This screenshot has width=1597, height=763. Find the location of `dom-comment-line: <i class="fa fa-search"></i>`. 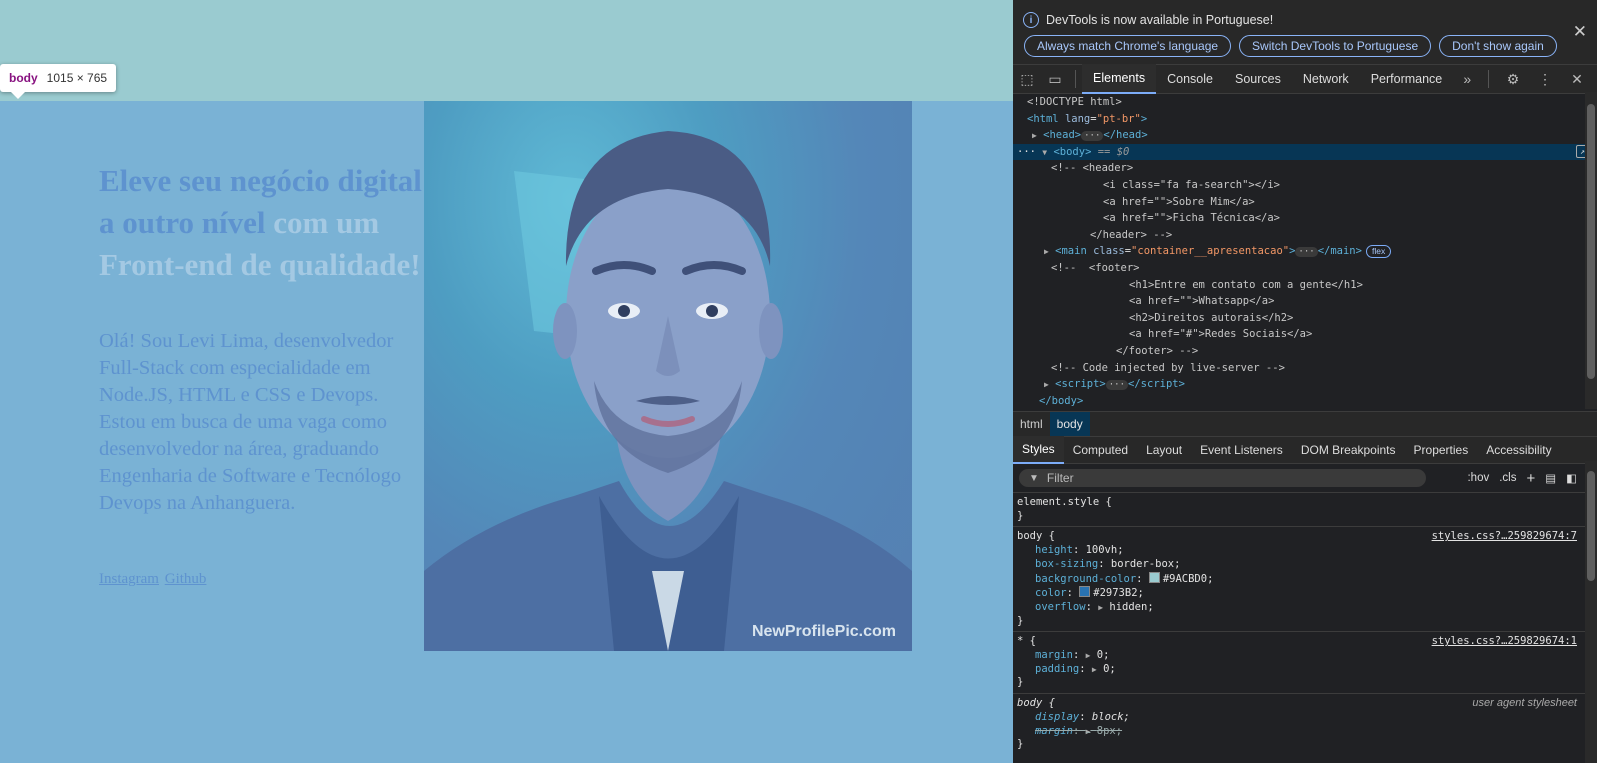

dom-comment-line: <i class="fa fa-search"></i> is located at coordinates (1305, 185).